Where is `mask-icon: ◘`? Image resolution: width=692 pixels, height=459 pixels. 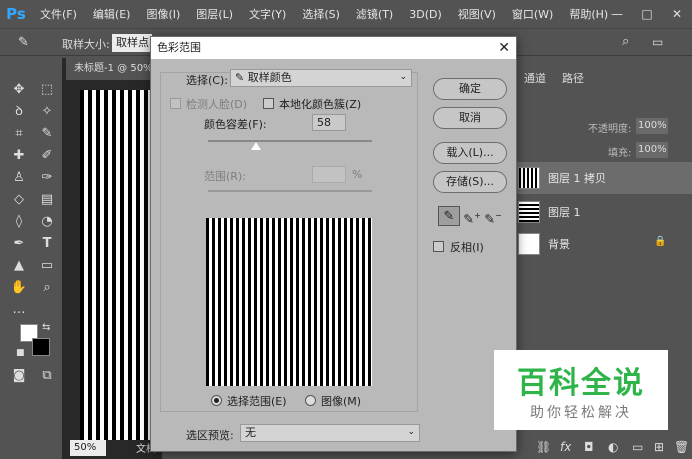
mask-icon: ◘ is located at coordinates (589, 447).